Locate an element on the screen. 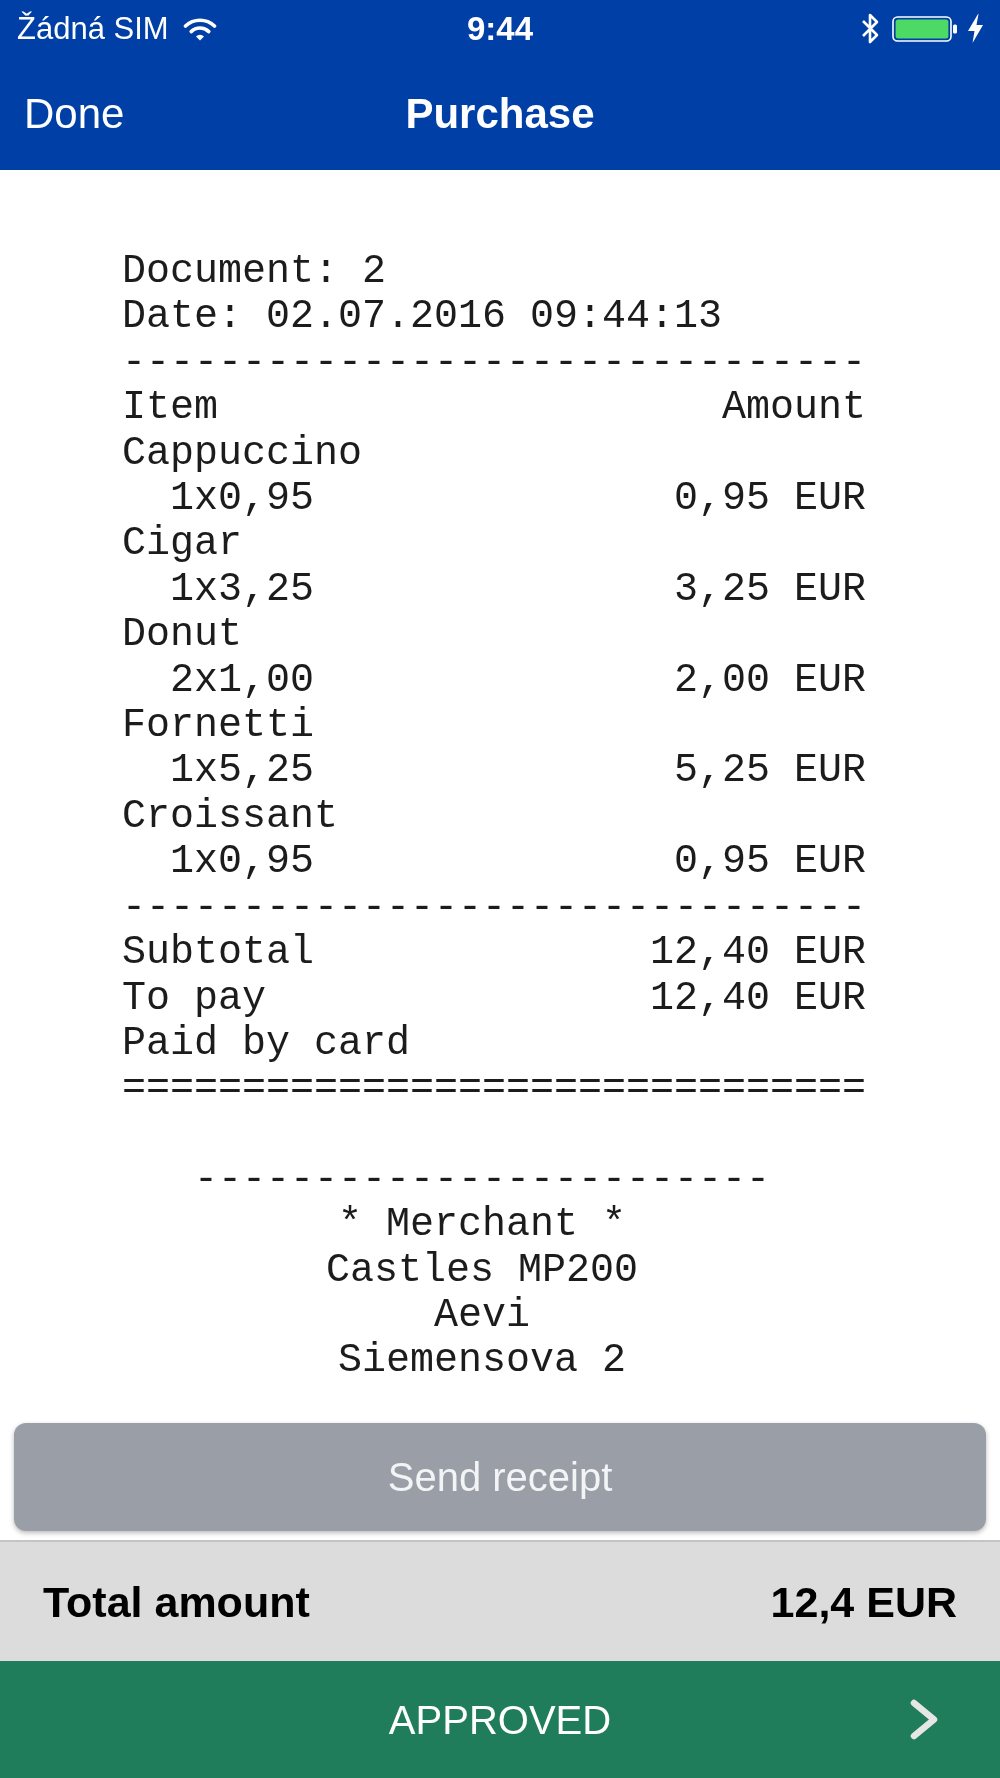 The height and width of the screenshot is (1778, 1000). merchant-text: Castles MP200 is located at coordinates (482, 1270).